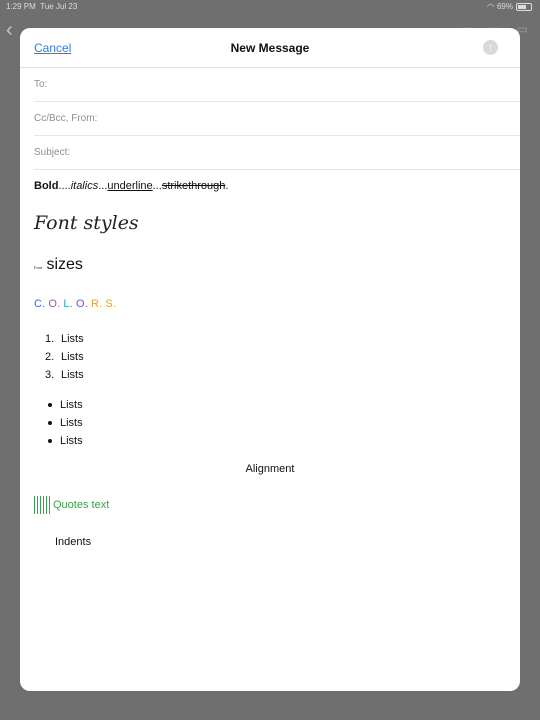  Describe the element at coordinates (38, 267) in the screenshot. I see `small-size-text: Font` at that location.